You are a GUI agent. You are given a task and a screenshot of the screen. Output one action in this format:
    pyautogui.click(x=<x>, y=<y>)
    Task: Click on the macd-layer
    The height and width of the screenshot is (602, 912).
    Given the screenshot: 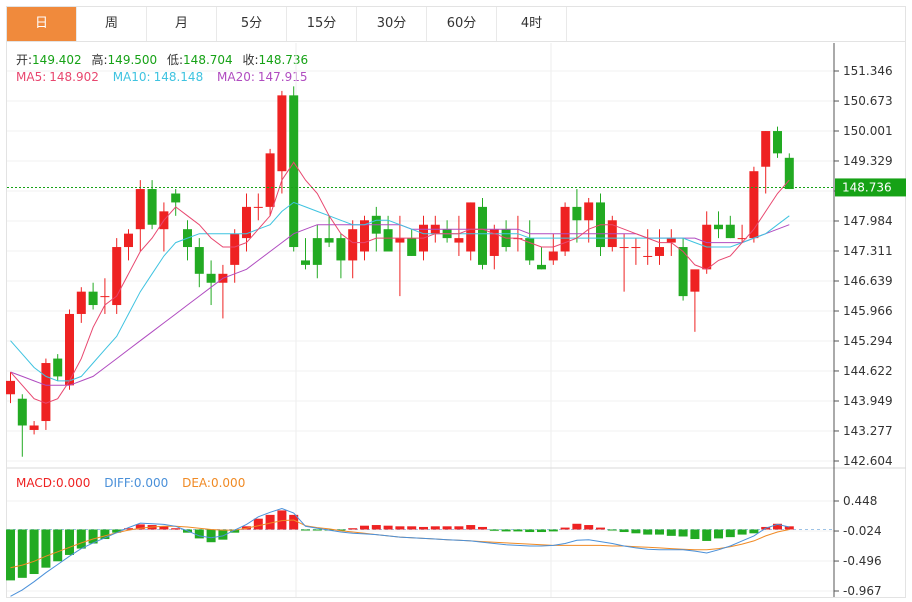 What is the action you would take?
    pyautogui.click(x=420, y=552)
    